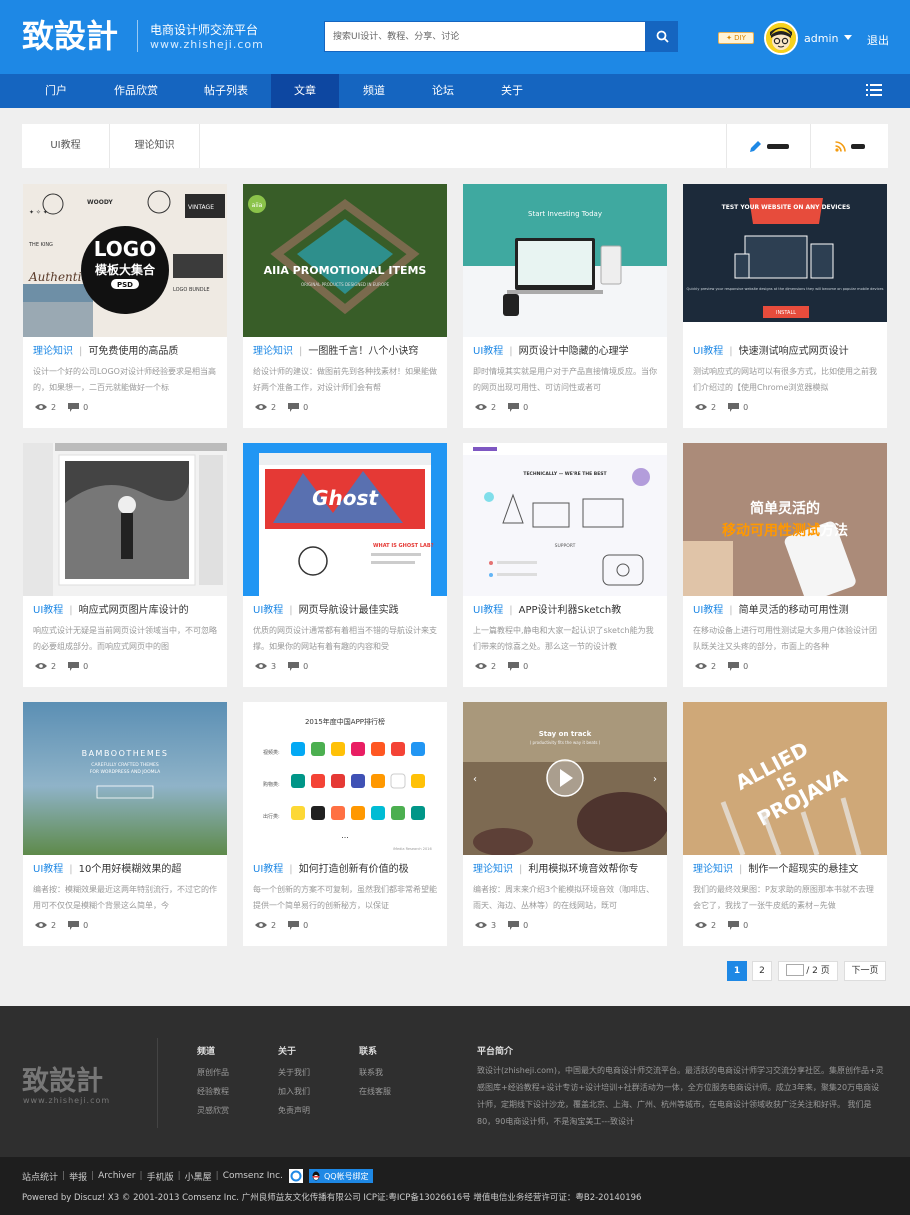 This screenshot has height=1215, width=910. What do you see at coordinates (803, 869) in the screenshot?
I see `article-title-text: 制作一个超现实的悬挂文` at bounding box center [803, 869].